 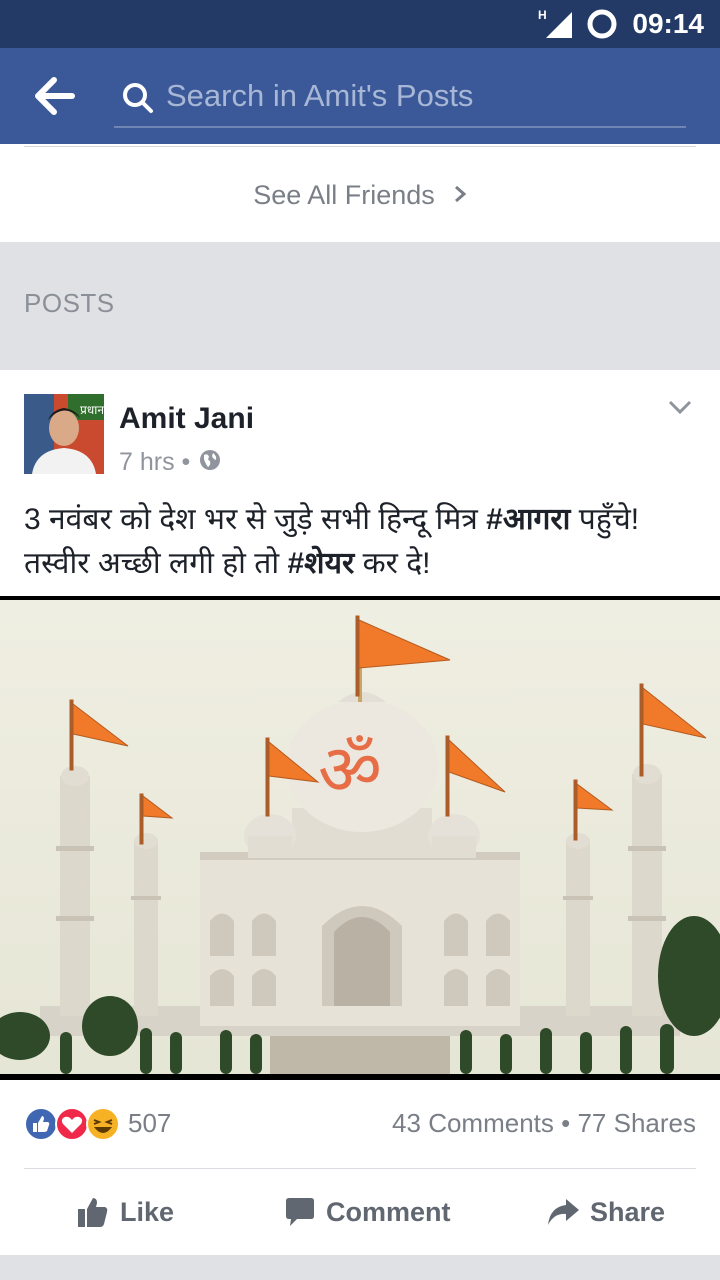 I want to click on reactions-summary: 507, so click(x=97, y=1124).